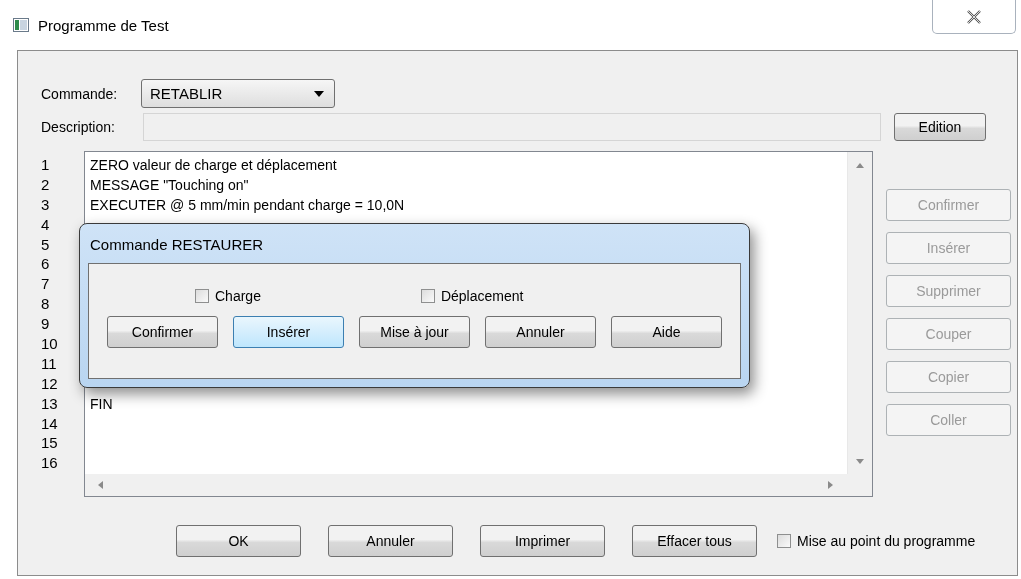 This screenshot has height=579, width=1021. I want to click on footer-button: Effacer tous, so click(694, 541).